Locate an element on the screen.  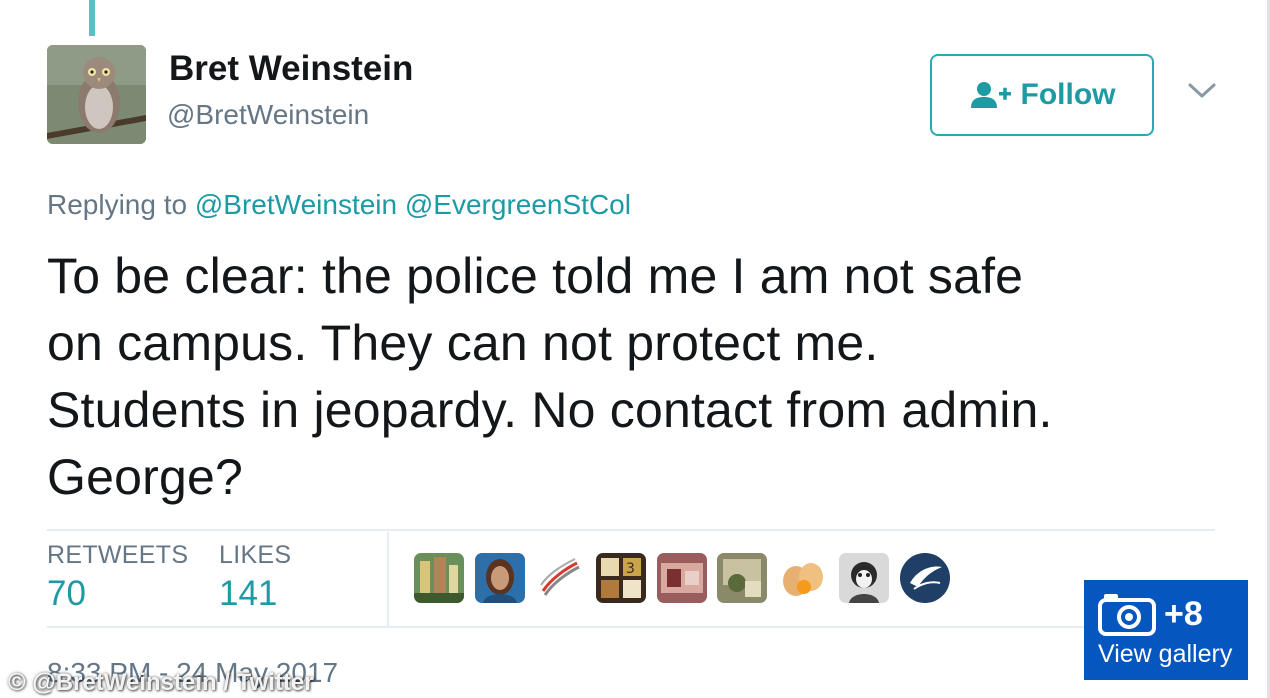
gallery-label: View gallery is located at coordinates (1165, 654).